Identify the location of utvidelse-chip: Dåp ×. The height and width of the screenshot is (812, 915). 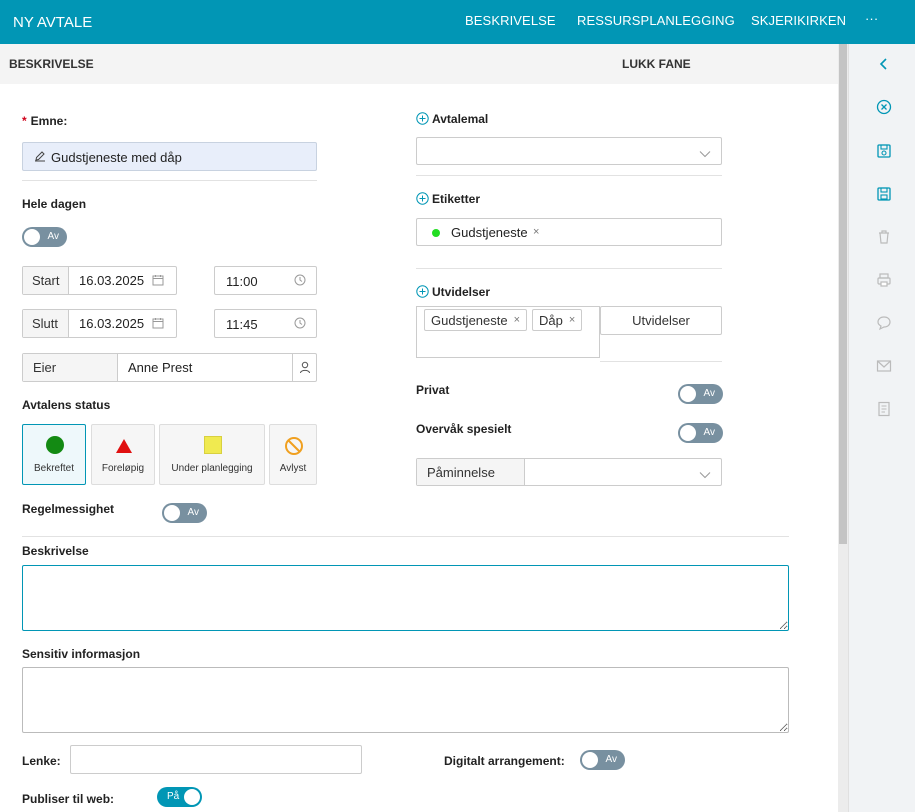
(557, 320).